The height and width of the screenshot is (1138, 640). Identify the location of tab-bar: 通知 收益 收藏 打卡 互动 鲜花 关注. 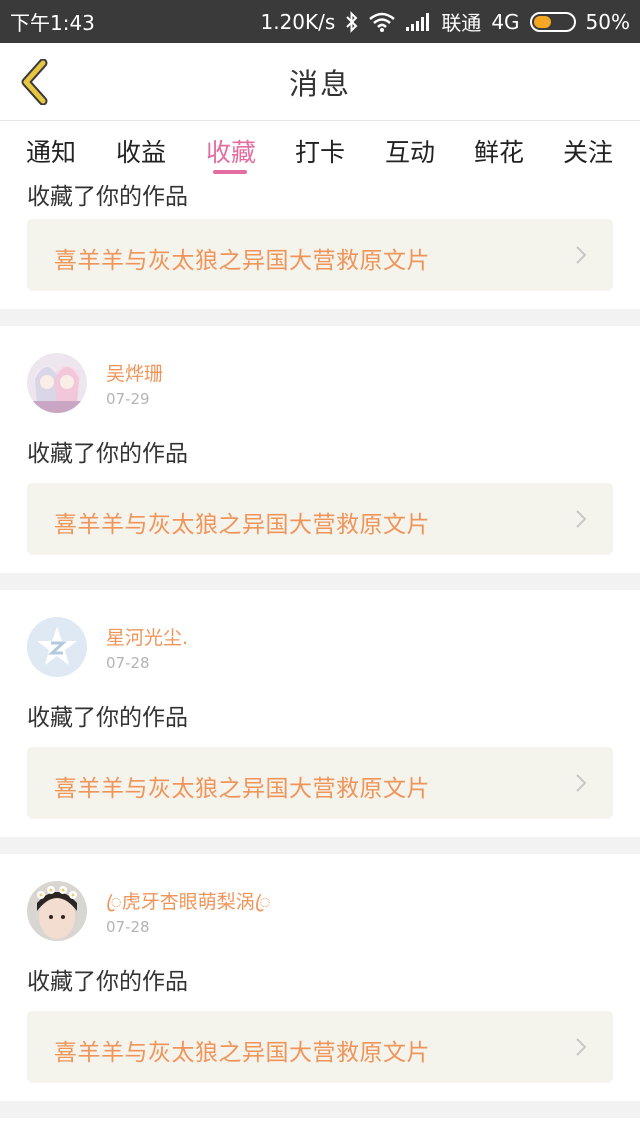
(320, 149).